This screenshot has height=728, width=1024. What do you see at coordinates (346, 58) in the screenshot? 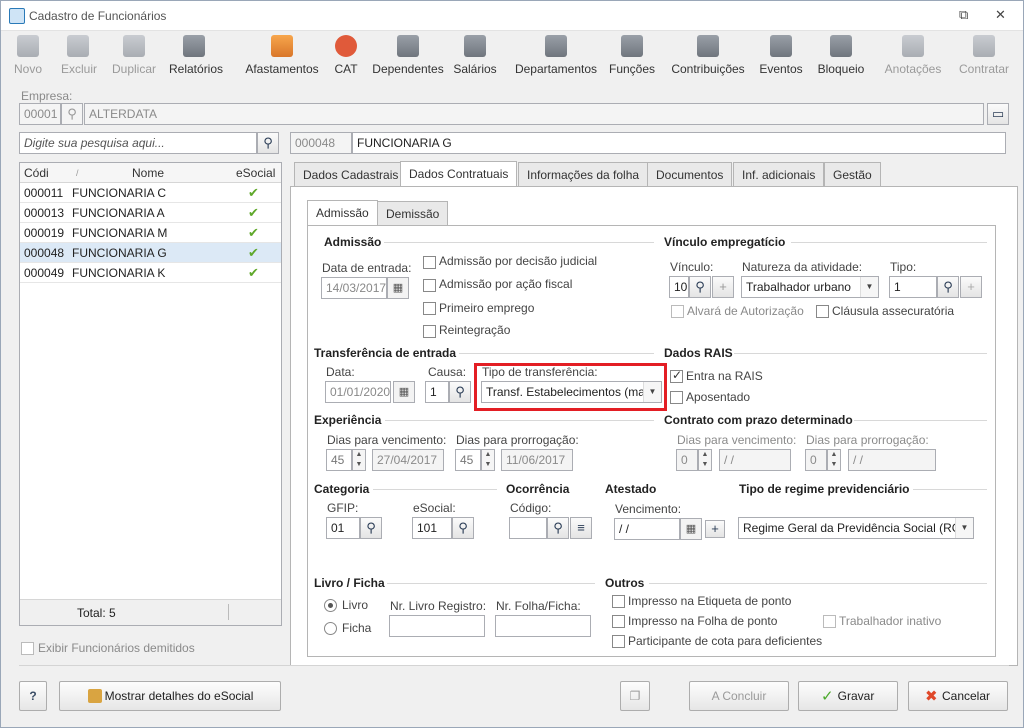
I see `toolbar-cat-button: CAT` at bounding box center [346, 58].